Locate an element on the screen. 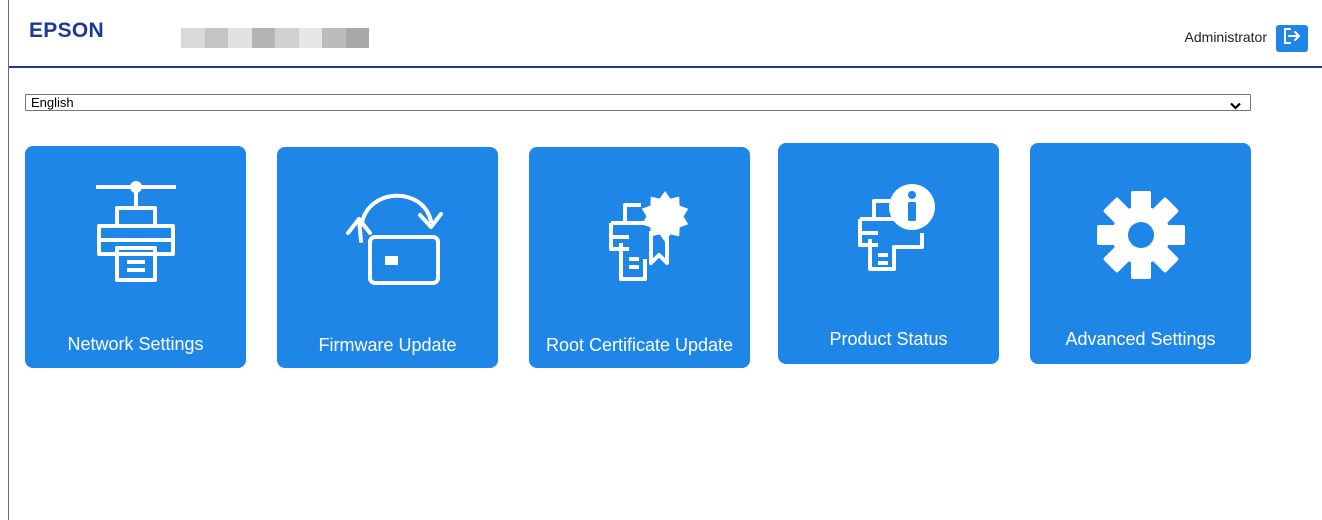  firmware-update-icon is located at coordinates (387, 235).